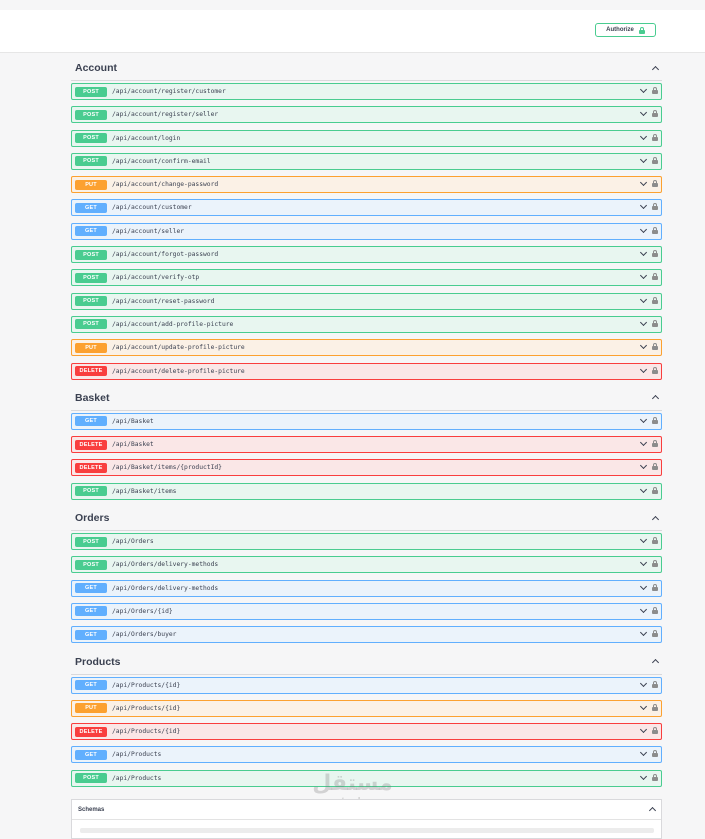 The image size is (705, 839). What do you see at coordinates (366, 161) in the screenshot?
I see `operation-row: POST/api/account/confirm-email` at bounding box center [366, 161].